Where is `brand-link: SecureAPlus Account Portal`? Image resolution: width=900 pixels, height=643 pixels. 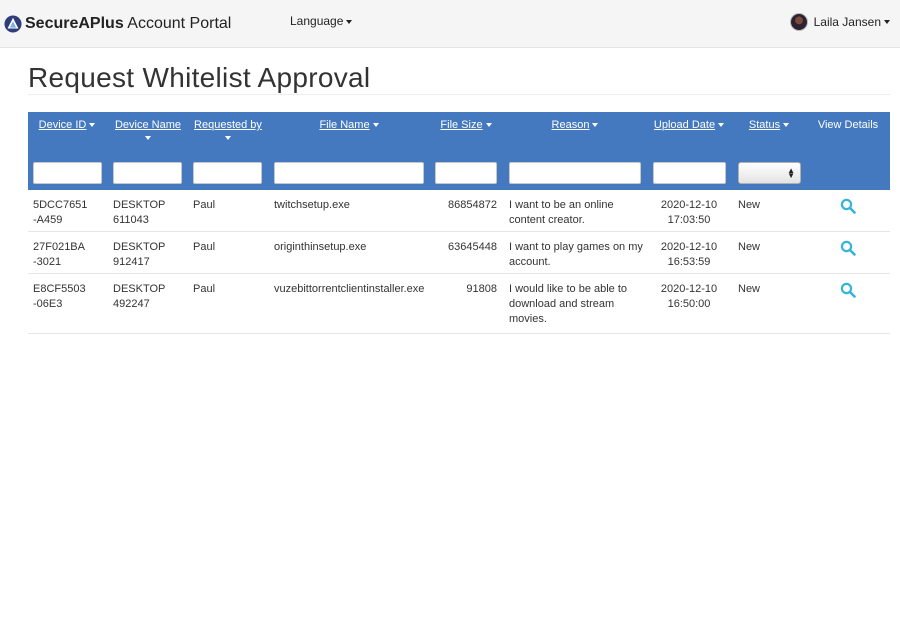
brand-link: SecureAPlus Account Portal is located at coordinates (117, 24).